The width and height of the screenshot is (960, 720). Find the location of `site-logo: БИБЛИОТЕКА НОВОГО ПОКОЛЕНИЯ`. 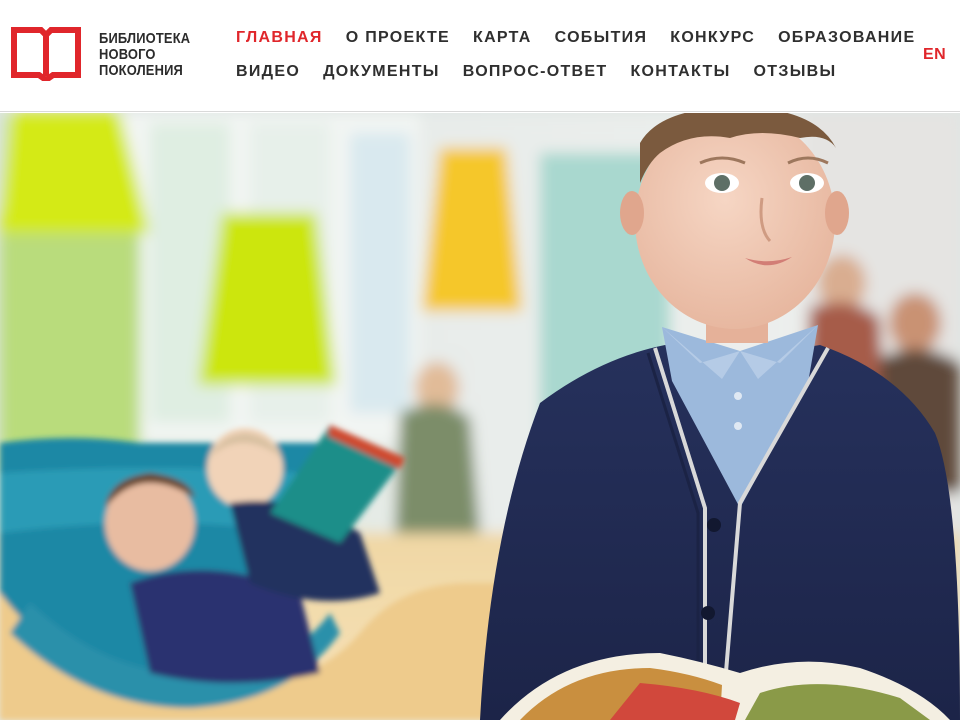

site-logo: БИБЛИОТЕКА НОВОГО ПОКОЛЕНИЯ is located at coordinates (107, 53).